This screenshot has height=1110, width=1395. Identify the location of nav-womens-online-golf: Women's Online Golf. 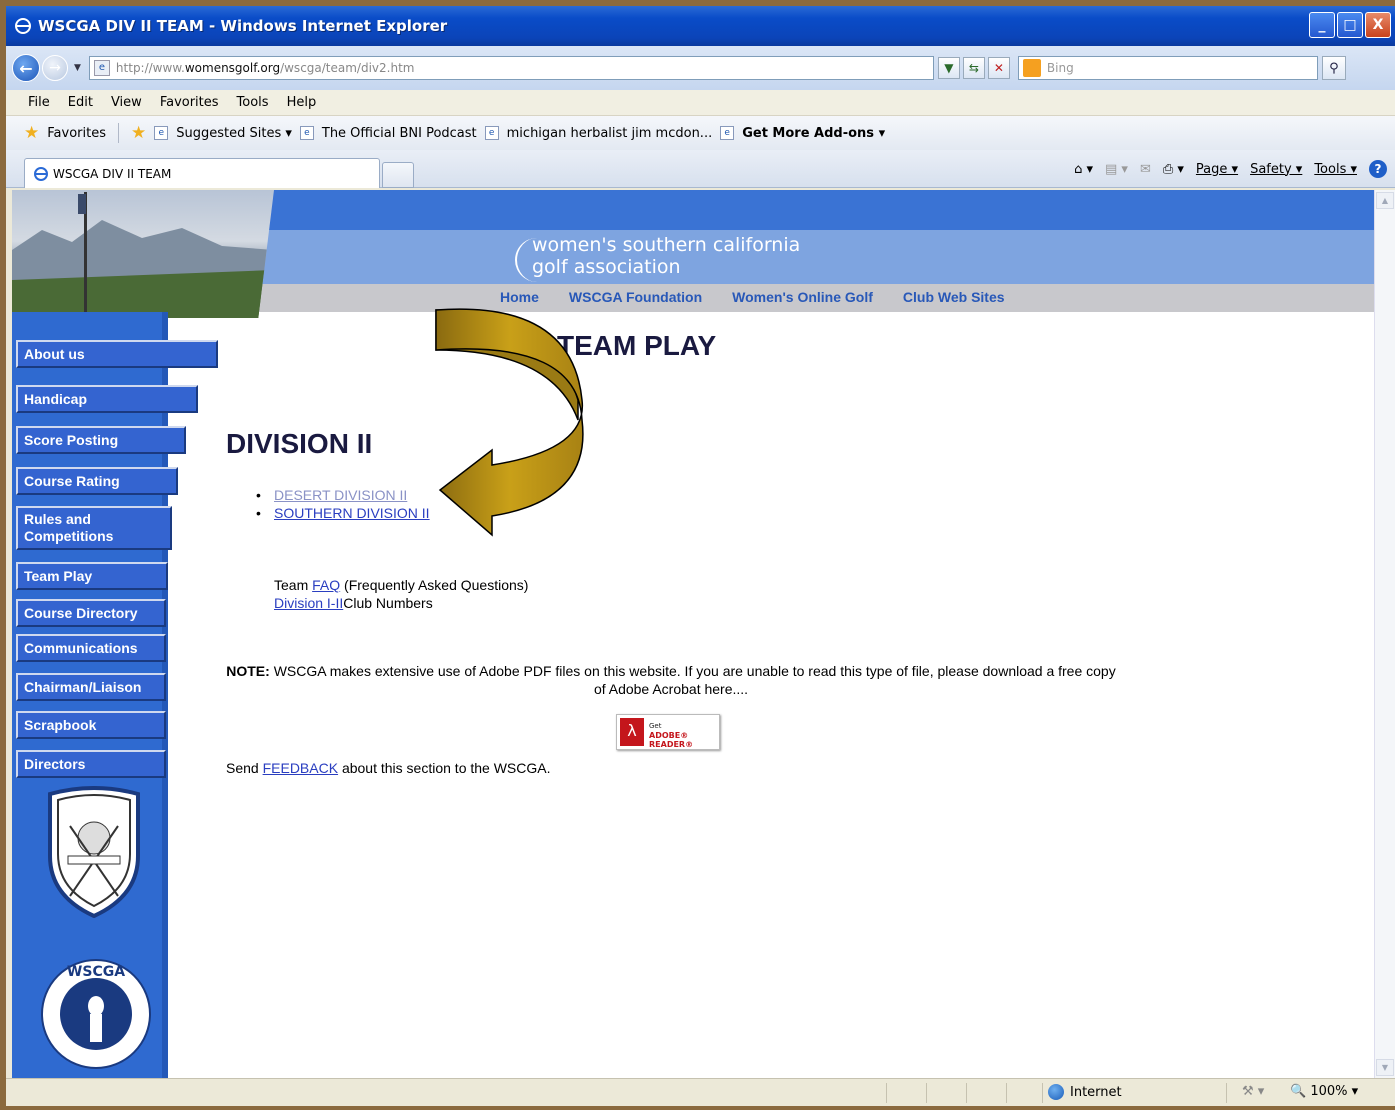
(802, 297).